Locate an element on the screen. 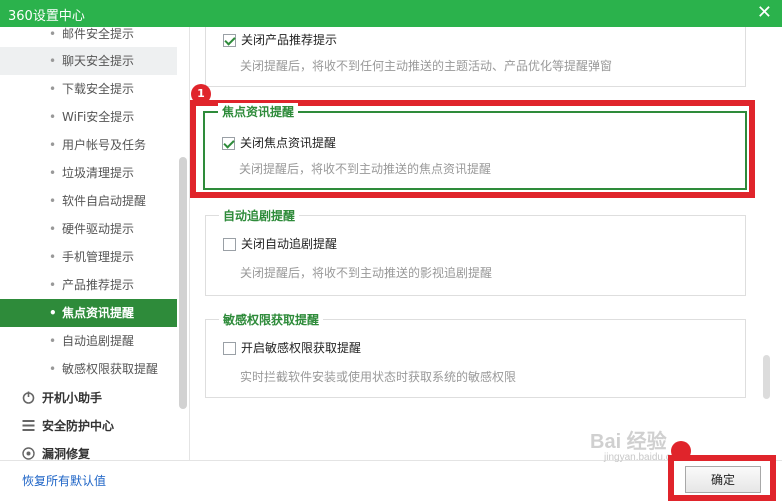 This screenshot has height=503, width=782. sidebar-item-download-security: • 下载安全提示 is located at coordinates (88, 89).